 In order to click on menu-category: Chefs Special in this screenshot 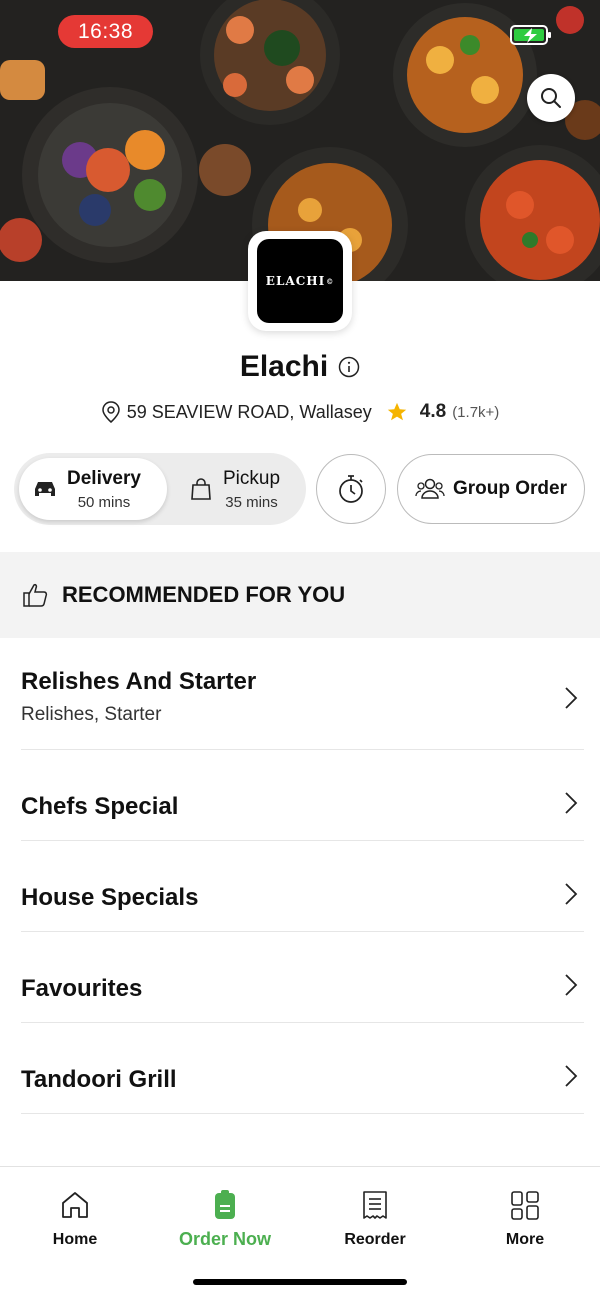, I will do `click(302, 795)`.